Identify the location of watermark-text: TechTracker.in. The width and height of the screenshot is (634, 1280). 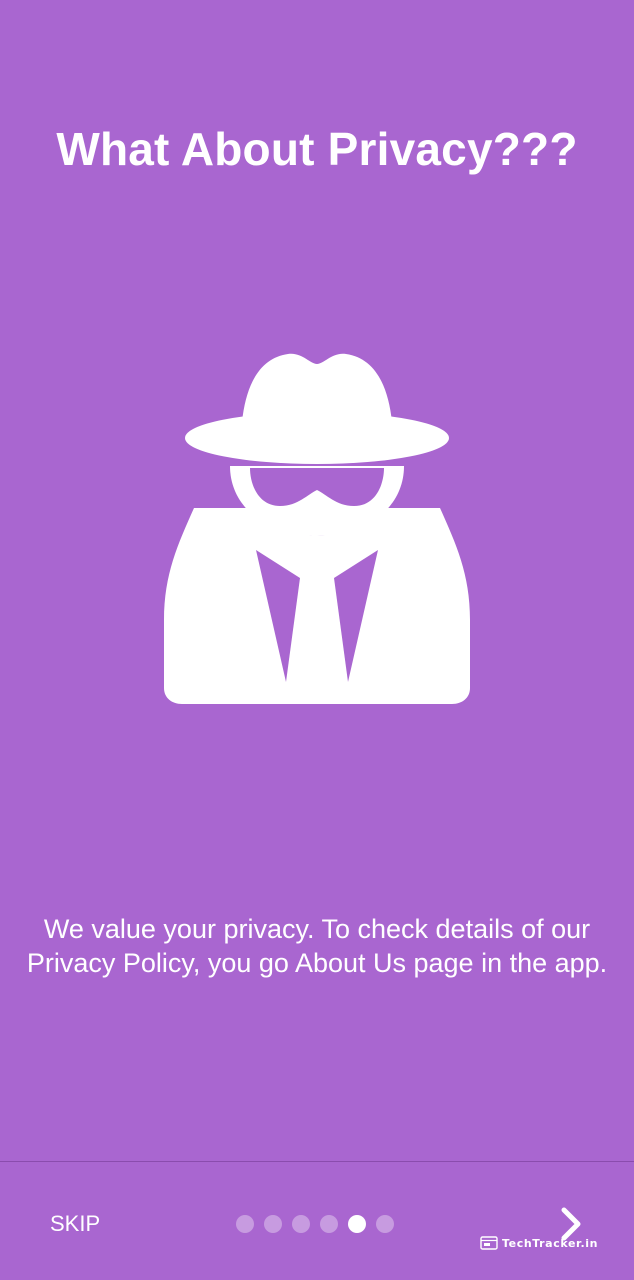
(550, 1243).